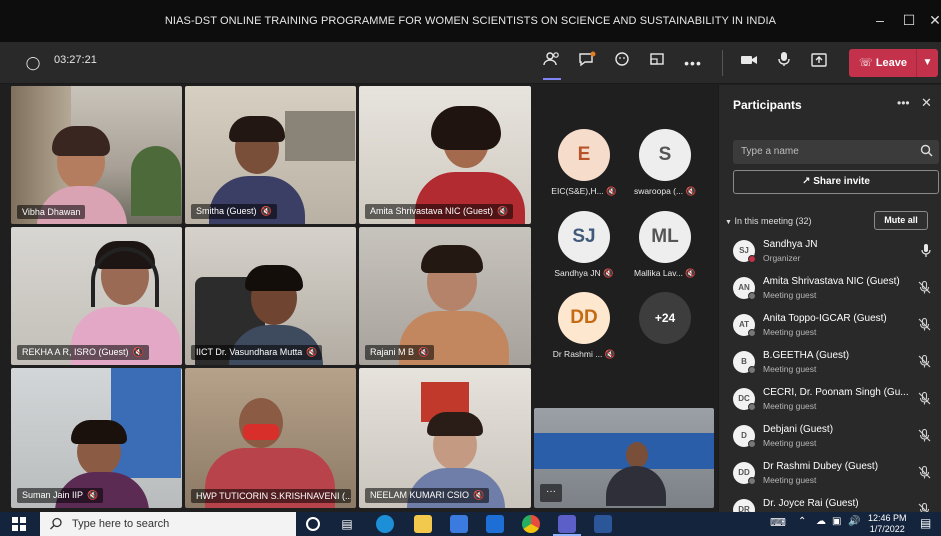 This screenshot has height=536, width=941. I want to click on participant-name: Sandhya JN, so click(790, 244).